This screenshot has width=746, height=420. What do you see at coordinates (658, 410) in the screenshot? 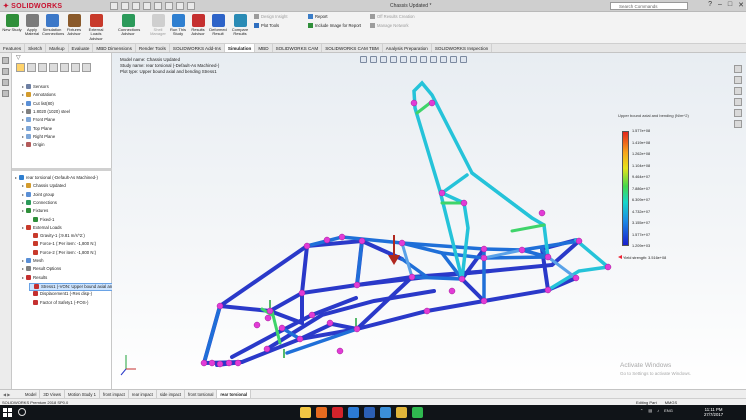
I see `volume-icon: ♪` at bounding box center [658, 410].